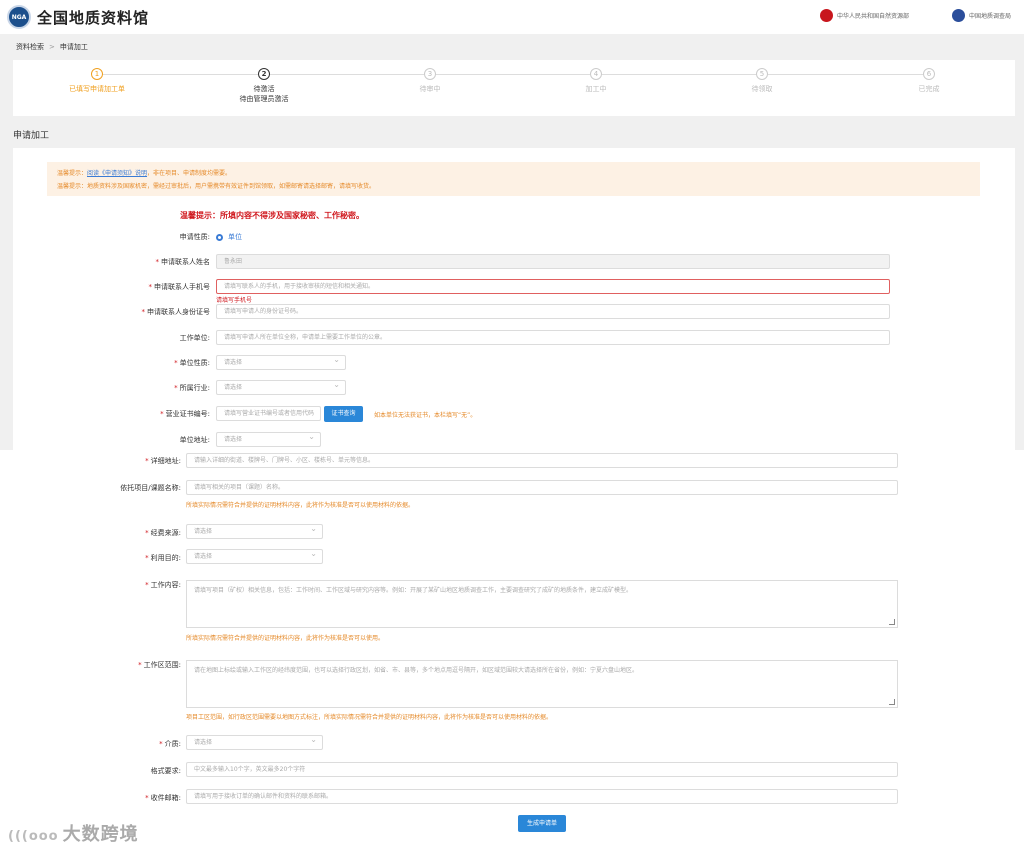 Image resolution: width=1024 pixels, height=853 pixels. What do you see at coordinates (179, 287) in the screenshot?
I see `phone-label: * 申请联系人手机号` at bounding box center [179, 287].